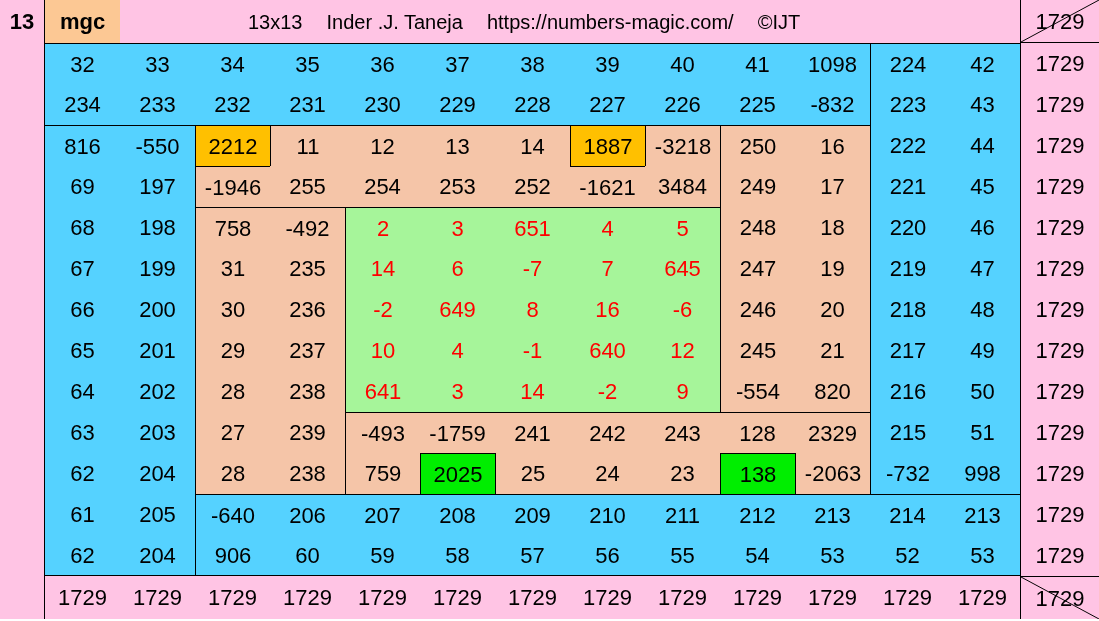 The image size is (1099, 621). What do you see at coordinates (757, 350) in the screenshot?
I see `table-cell: 245` at bounding box center [757, 350].